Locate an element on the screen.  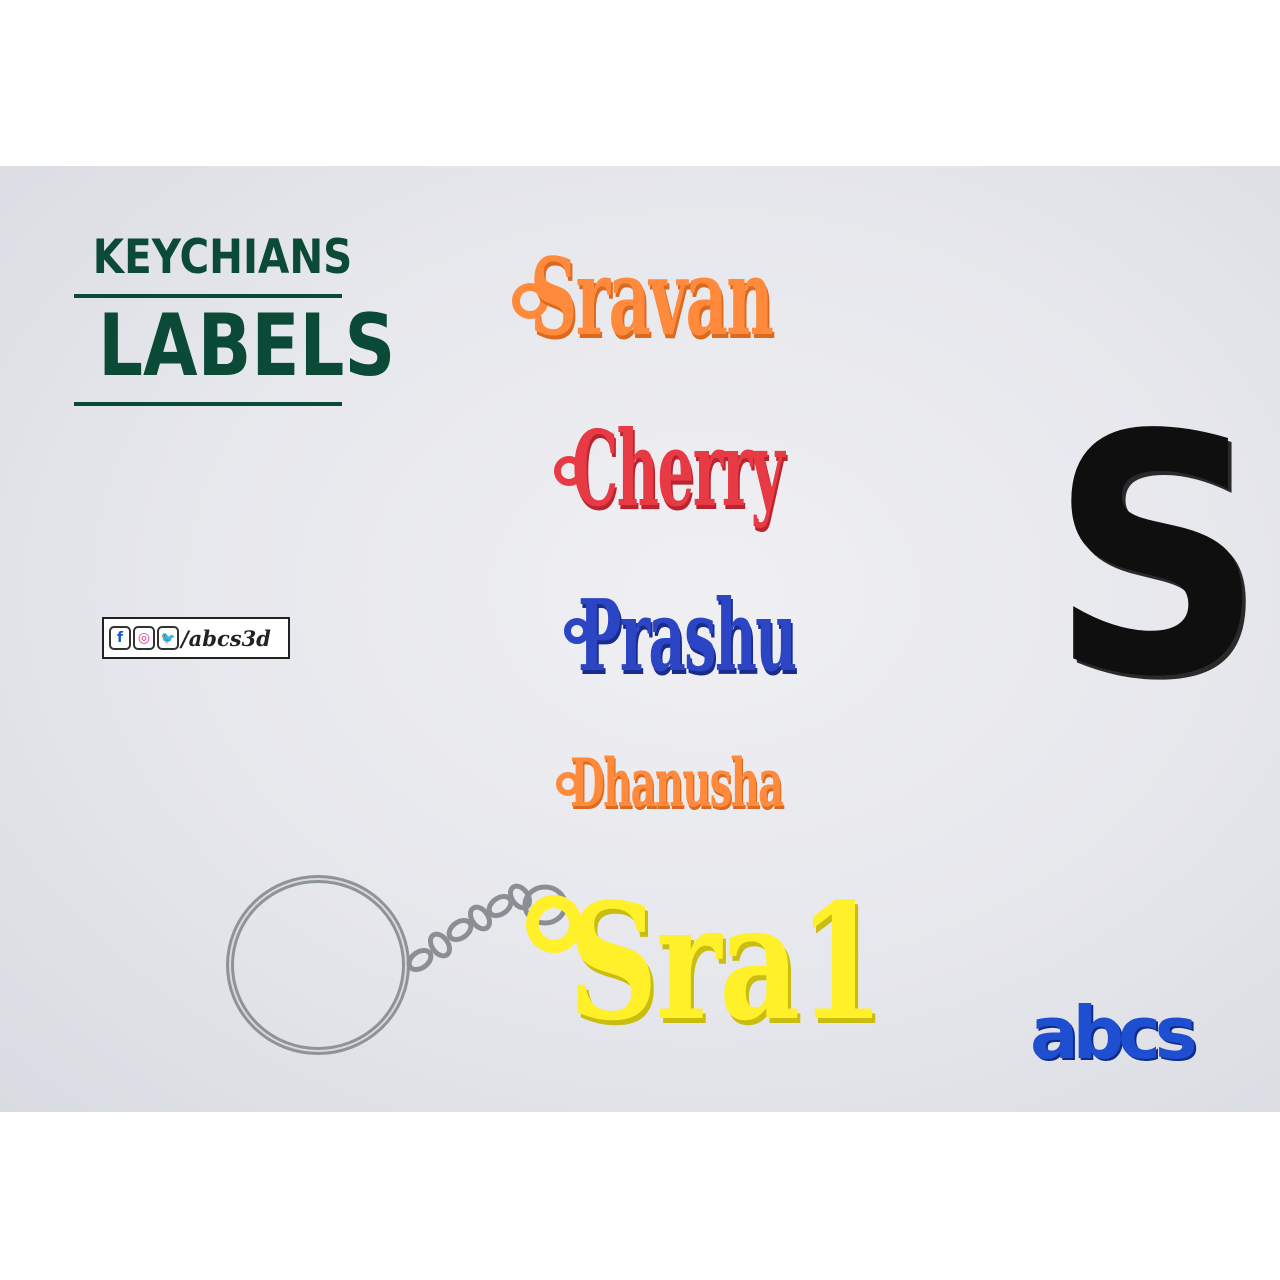
letter-s-cutout: S is located at coordinates (1157, 557).